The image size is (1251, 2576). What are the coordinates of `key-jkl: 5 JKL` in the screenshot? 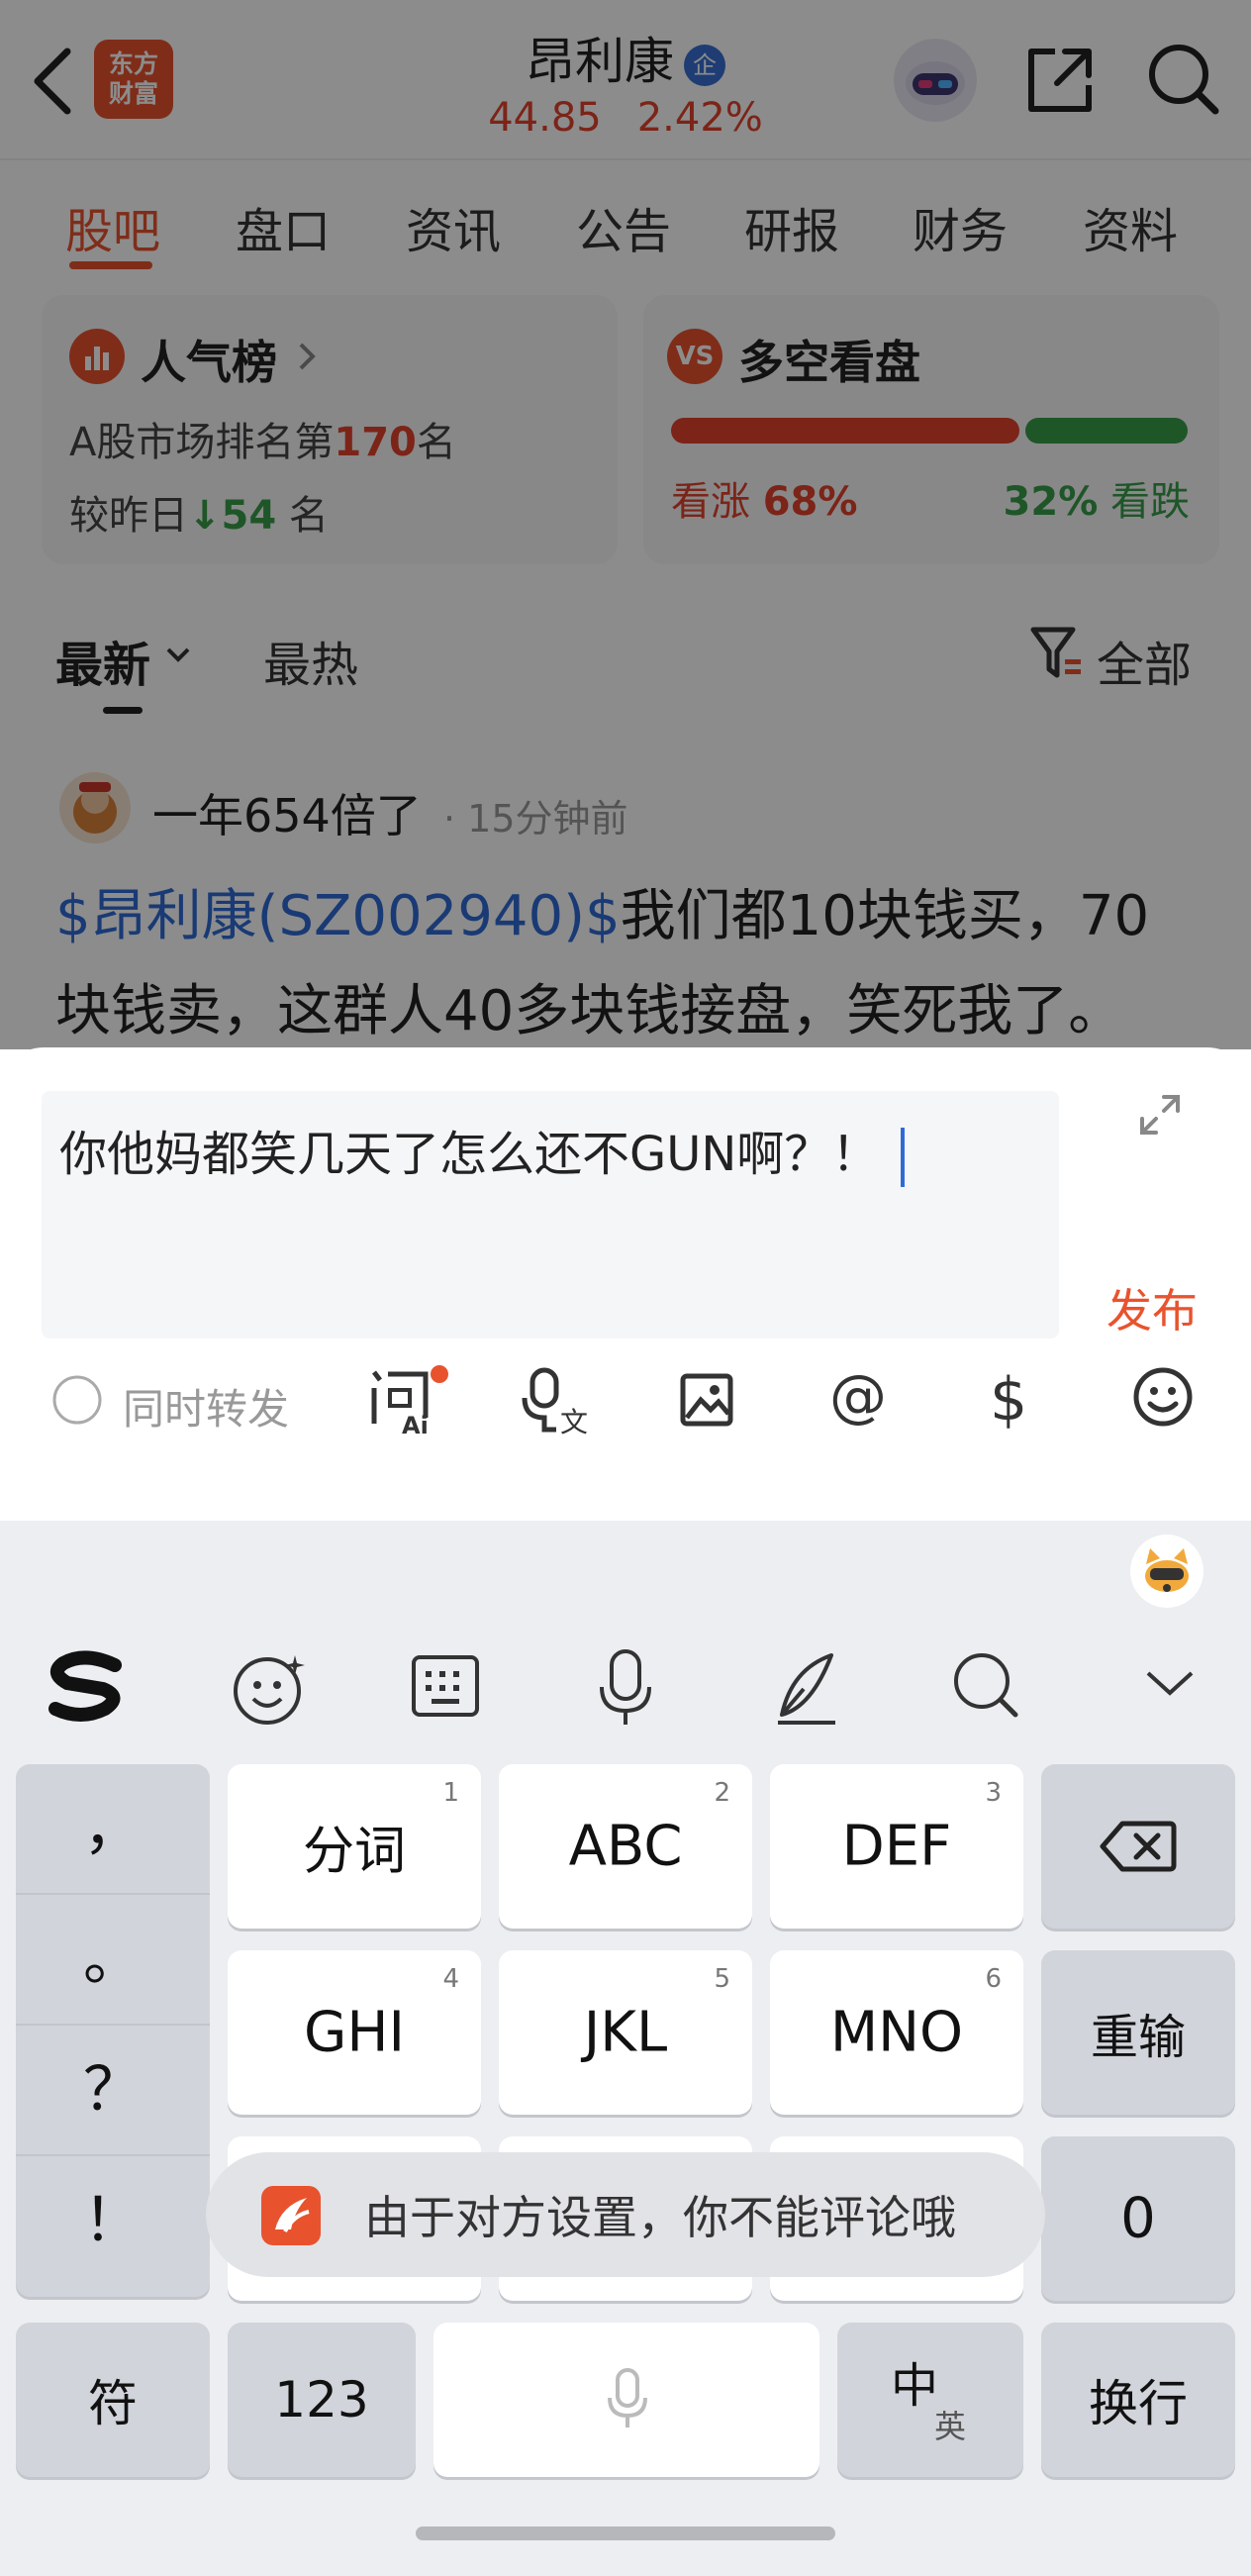 It's located at (625, 2033).